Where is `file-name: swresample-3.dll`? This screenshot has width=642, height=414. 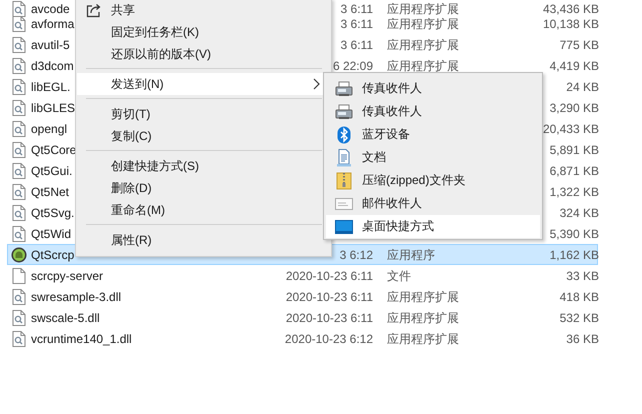
file-name: swresample-3.dll is located at coordinates (76, 297).